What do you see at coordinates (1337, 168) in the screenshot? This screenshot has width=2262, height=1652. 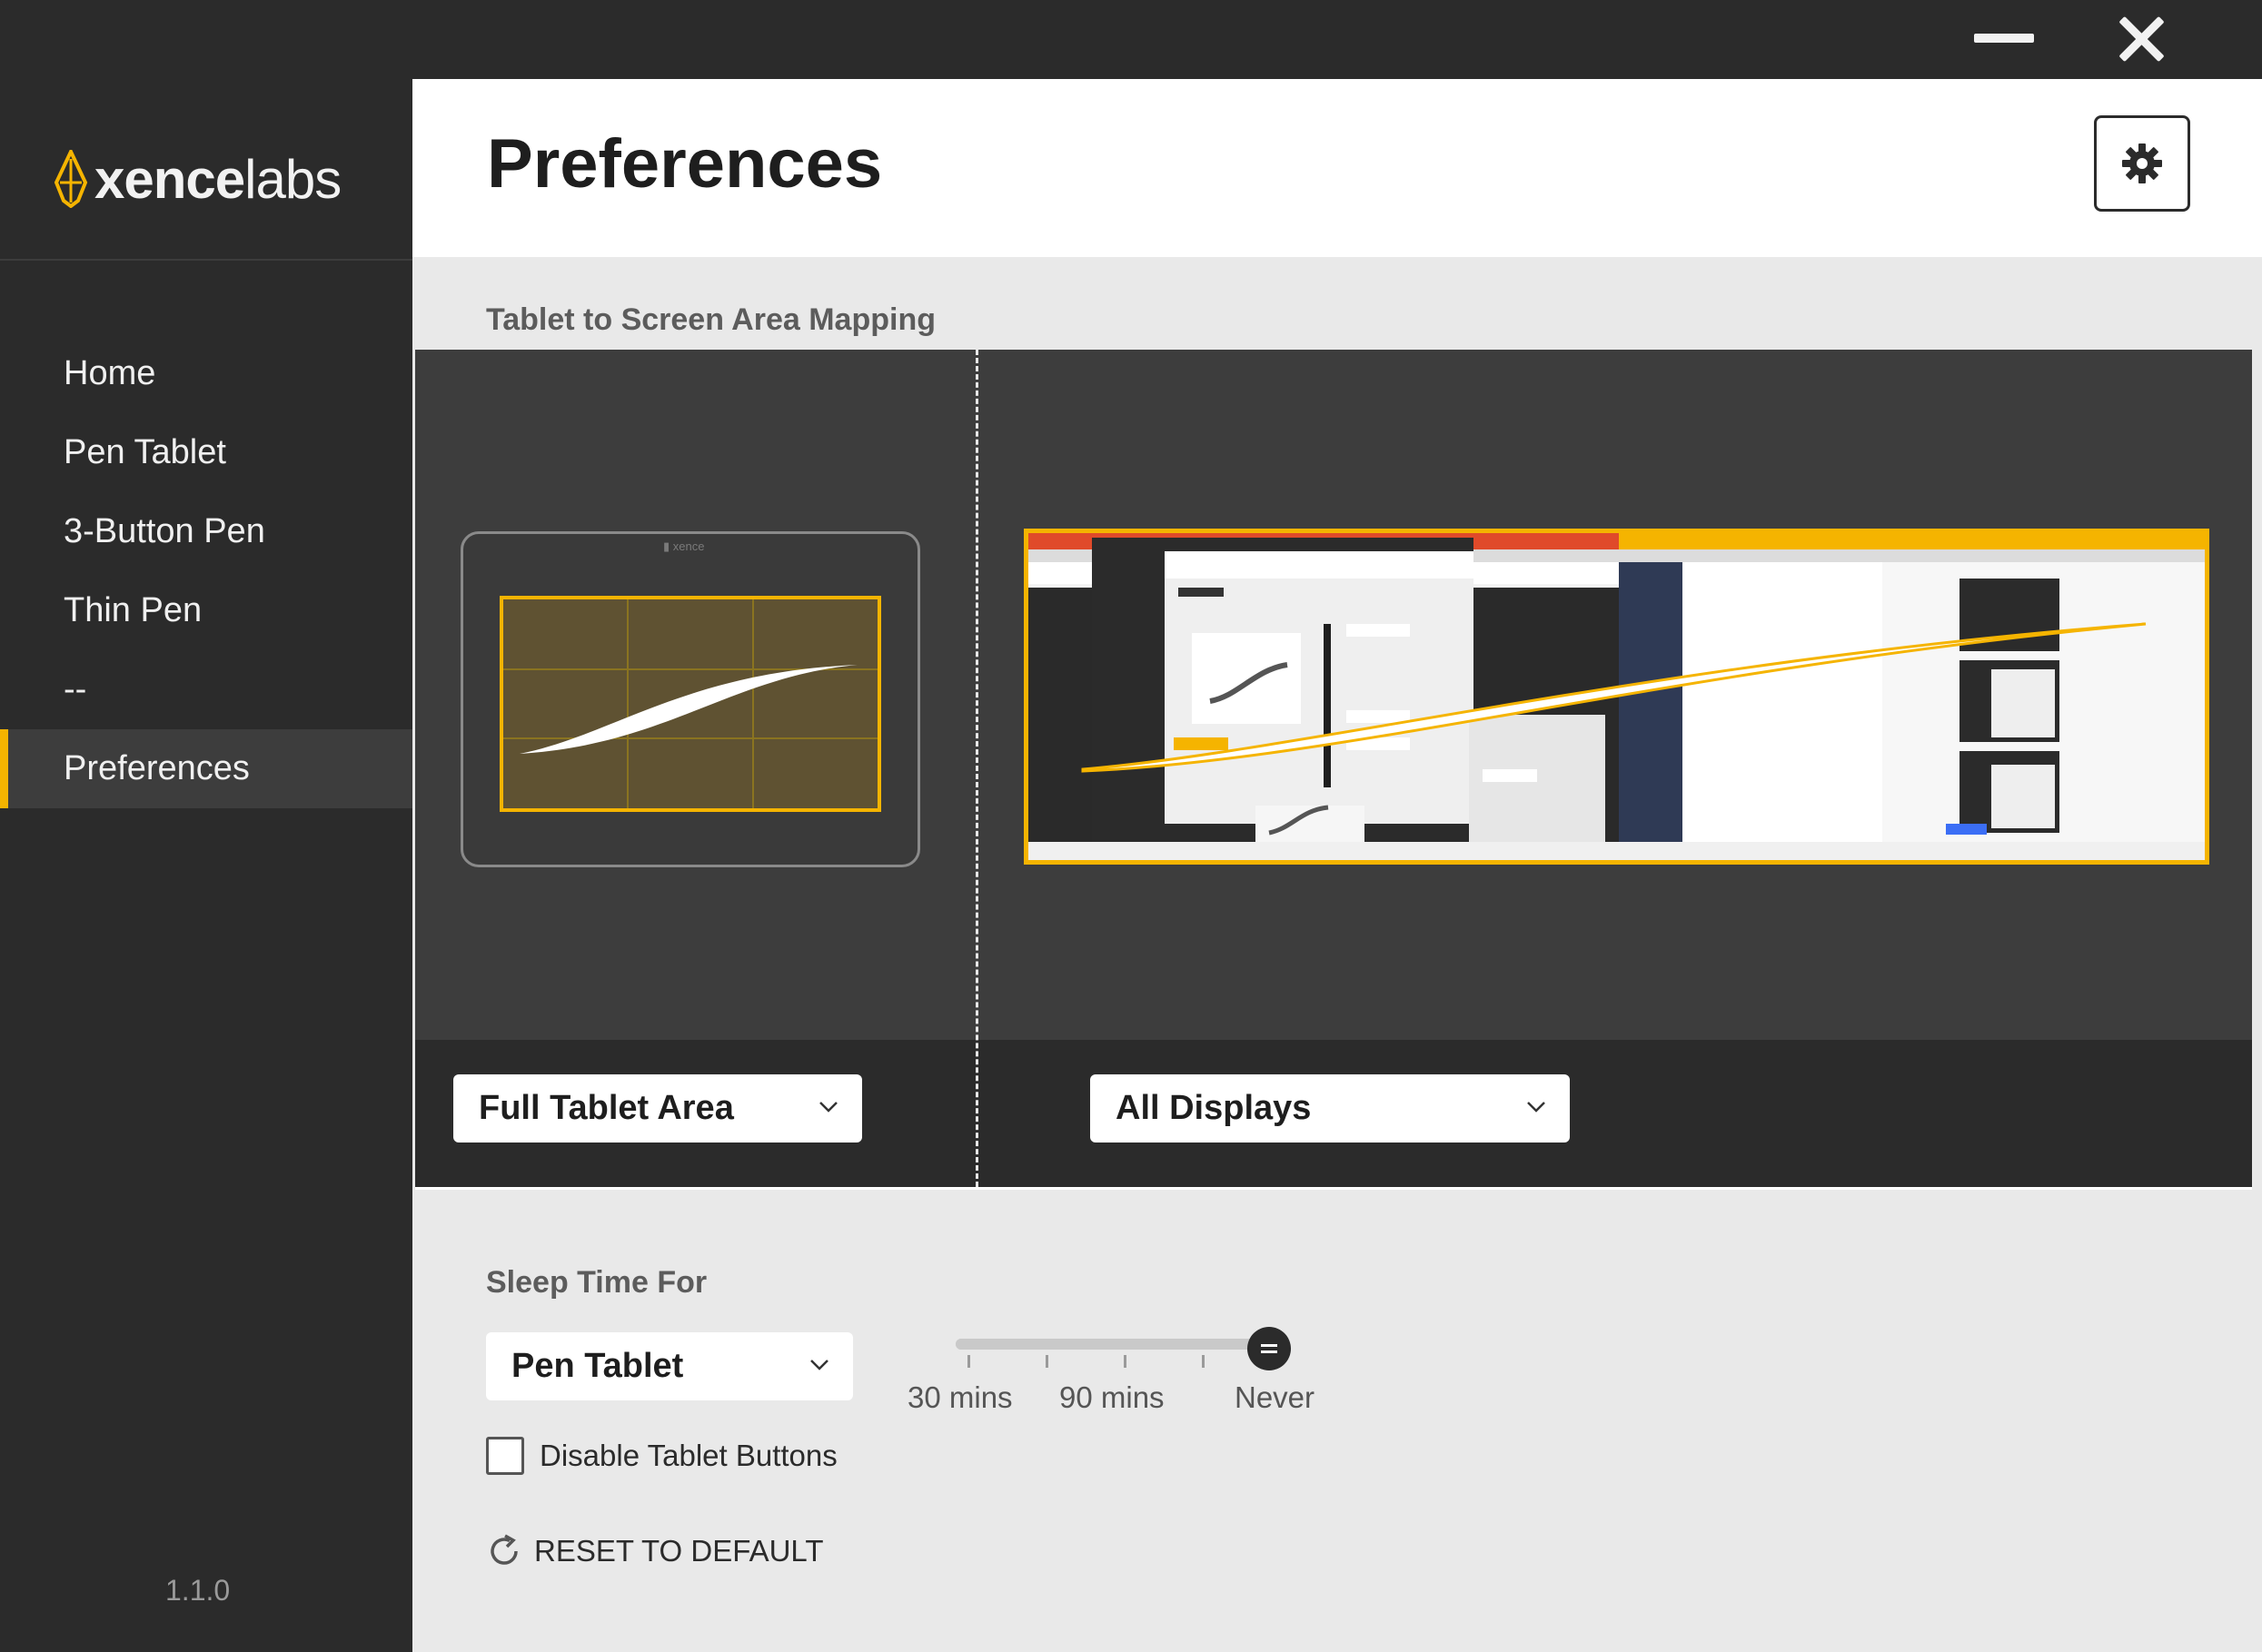 I see `header: Preferences` at bounding box center [1337, 168].